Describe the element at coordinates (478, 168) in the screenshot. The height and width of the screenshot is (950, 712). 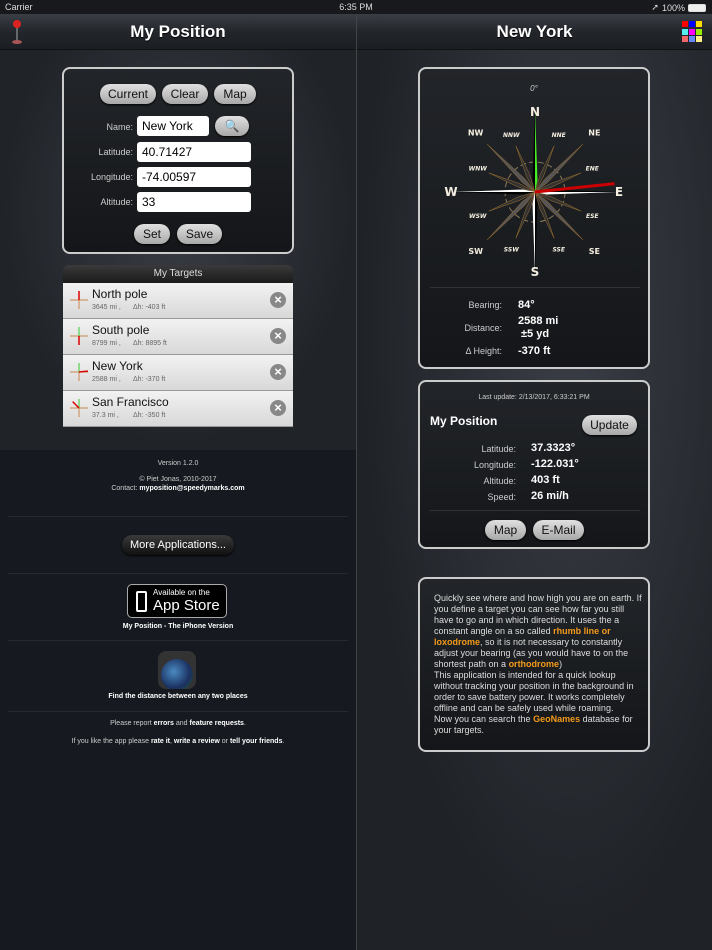
I see `compass-label-wnw: WNW` at that location.